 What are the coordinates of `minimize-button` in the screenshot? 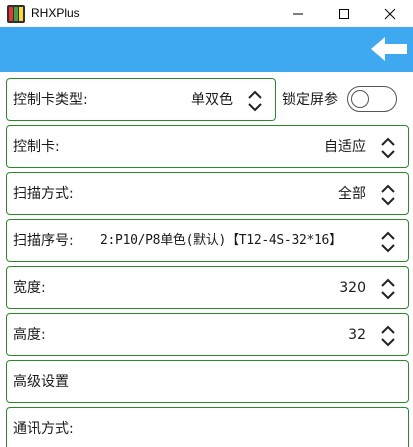 It's located at (298, 13).